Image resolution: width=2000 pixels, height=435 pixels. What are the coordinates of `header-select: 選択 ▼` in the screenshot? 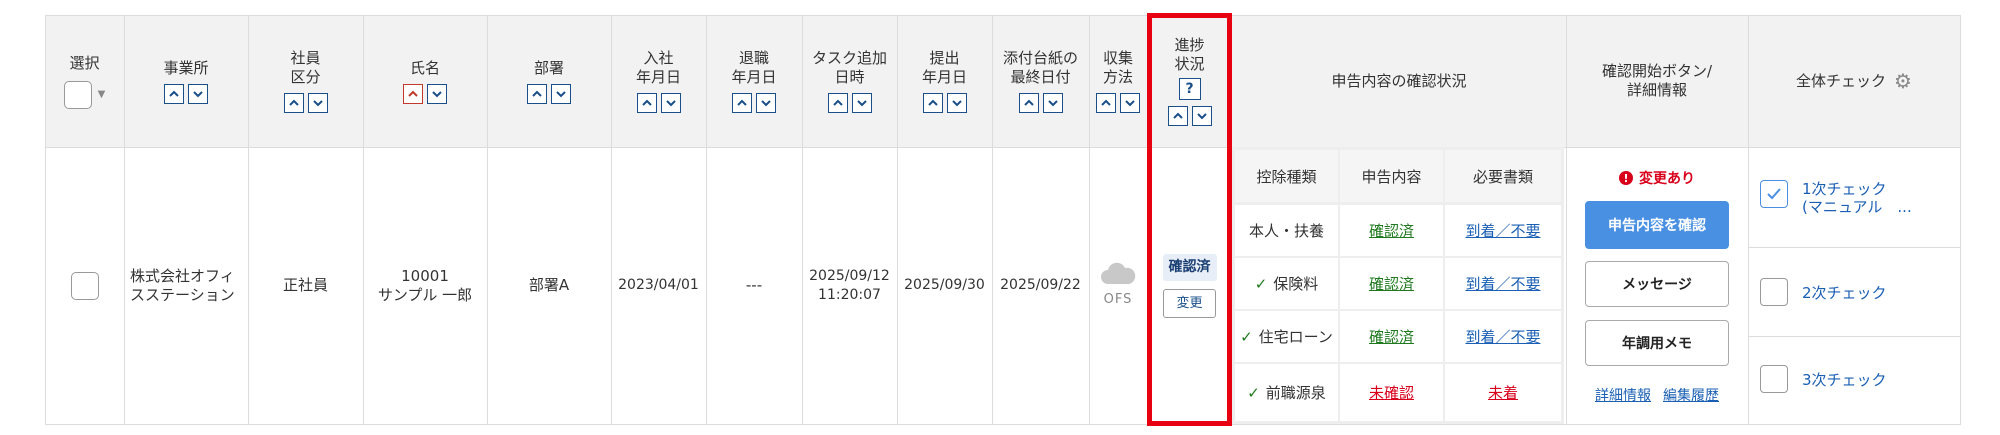 It's located at (84, 81).